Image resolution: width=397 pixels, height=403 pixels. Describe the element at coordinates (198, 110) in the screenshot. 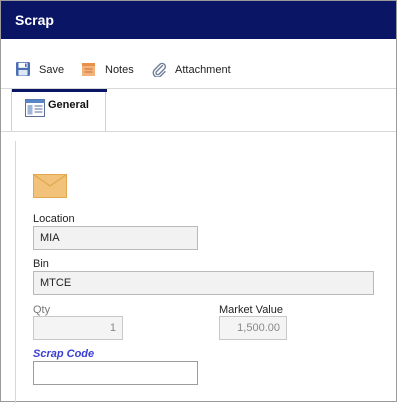

I see `tab-strip: General` at that location.